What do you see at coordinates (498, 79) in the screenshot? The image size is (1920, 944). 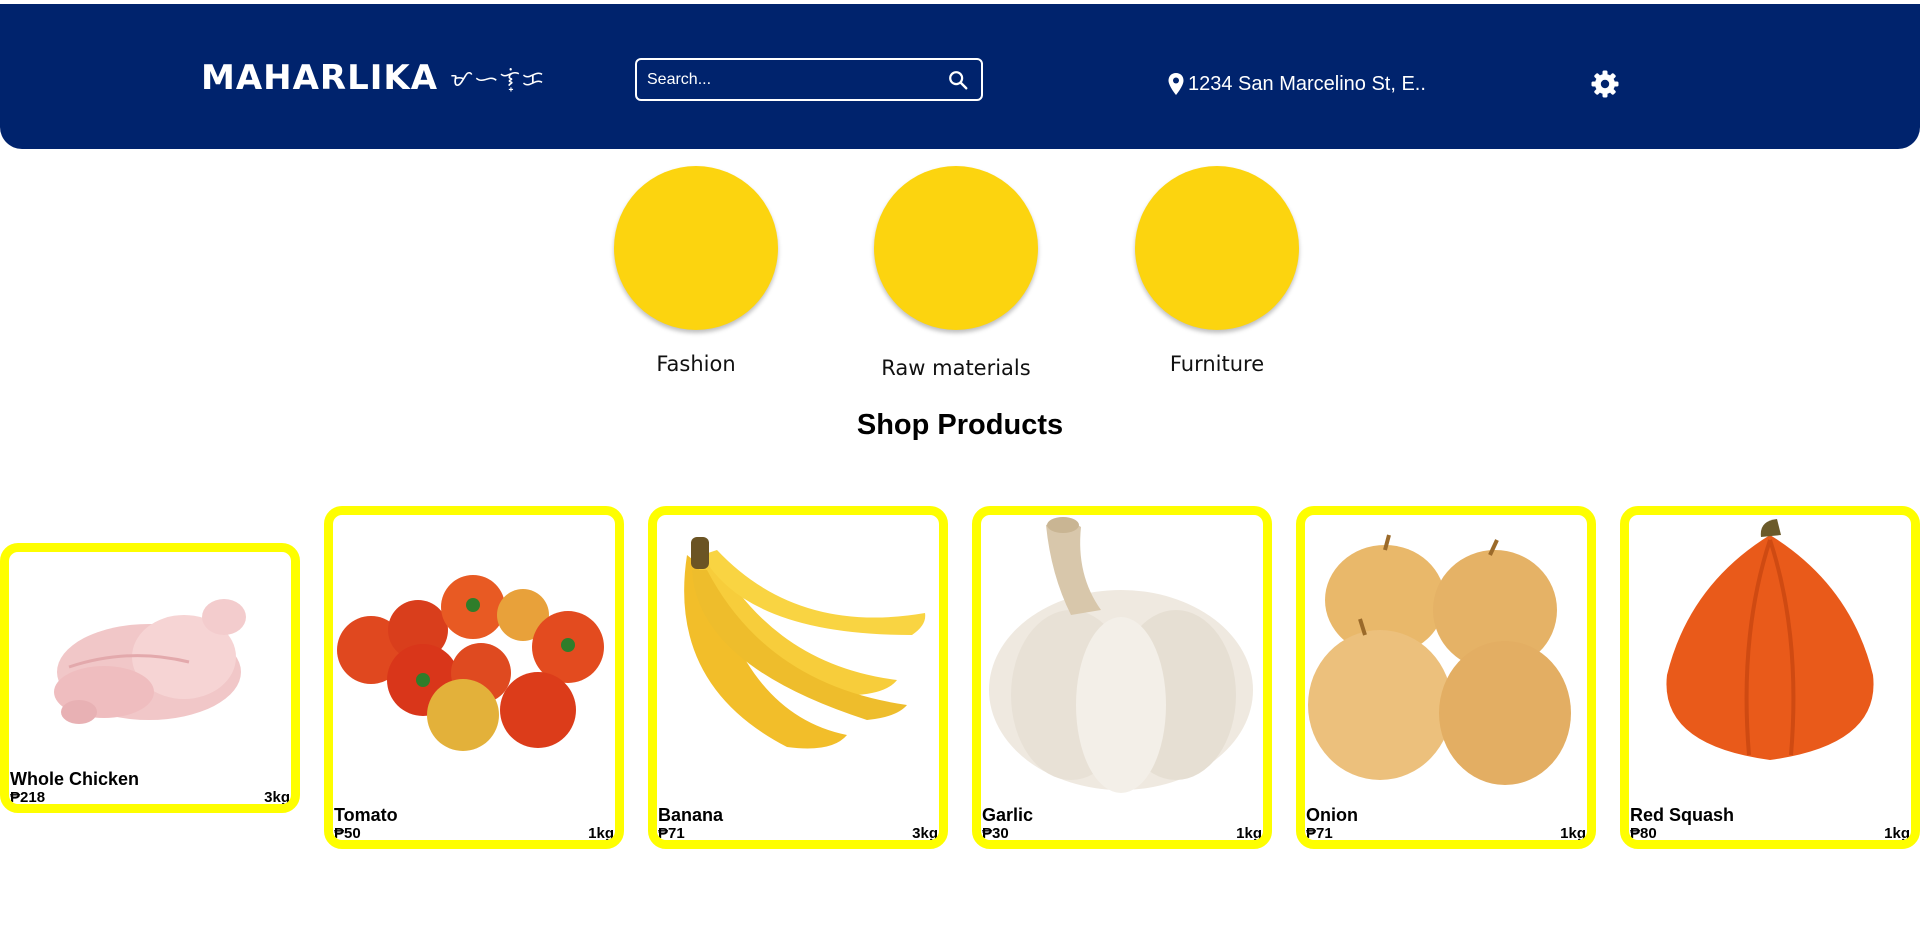 I see `brand-script-text: ᜋᜑᜎ᜔ᜒᜃ` at bounding box center [498, 79].